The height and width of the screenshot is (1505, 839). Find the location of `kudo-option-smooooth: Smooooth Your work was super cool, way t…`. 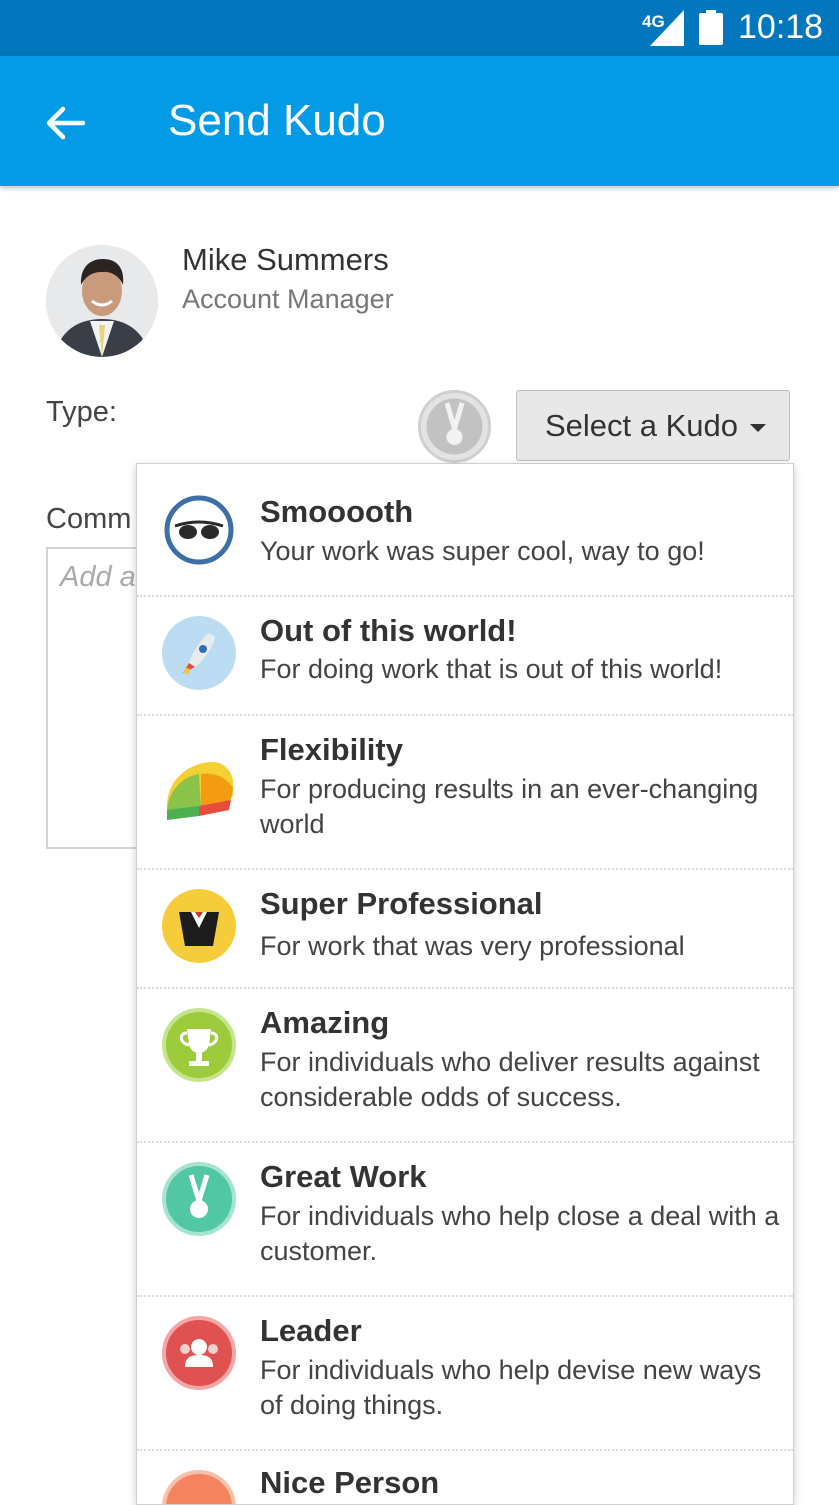

kudo-option-smooooth: Smooooth Your work was super cool, way t… is located at coordinates (465, 530).